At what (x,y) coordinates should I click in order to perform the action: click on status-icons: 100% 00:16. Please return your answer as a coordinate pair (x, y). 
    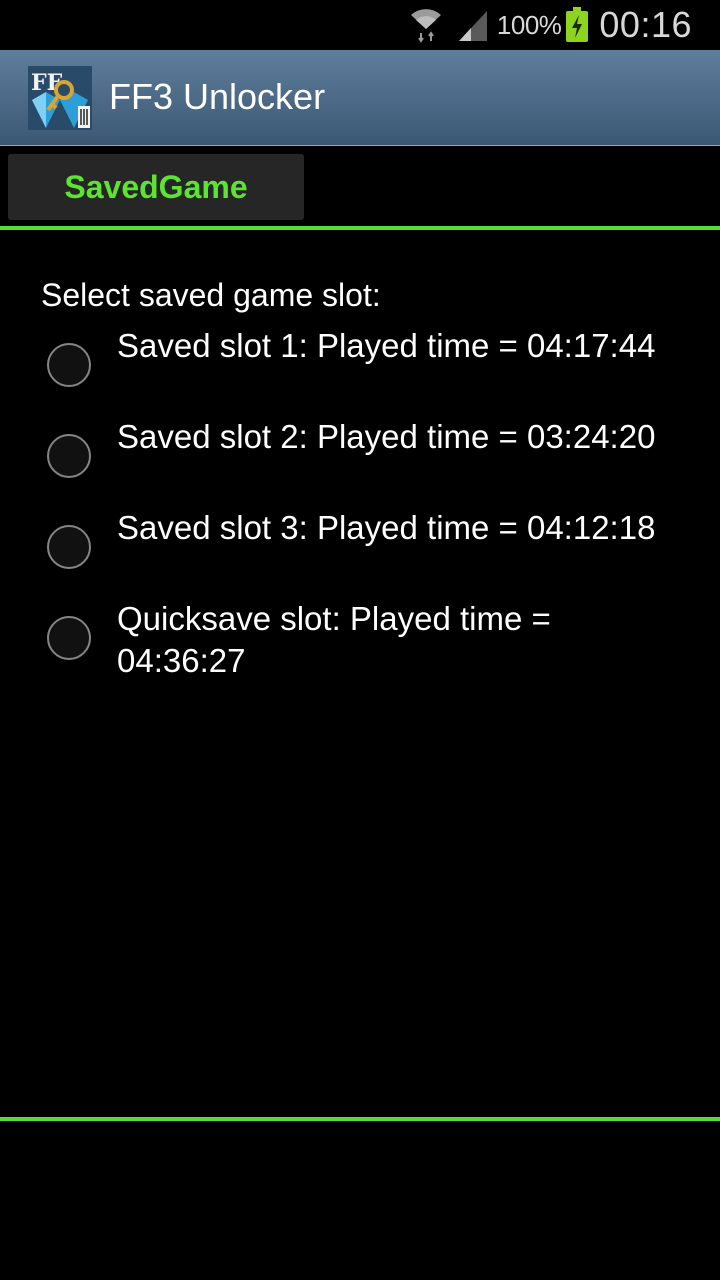
    Looking at the image, I should click on (550, 25).